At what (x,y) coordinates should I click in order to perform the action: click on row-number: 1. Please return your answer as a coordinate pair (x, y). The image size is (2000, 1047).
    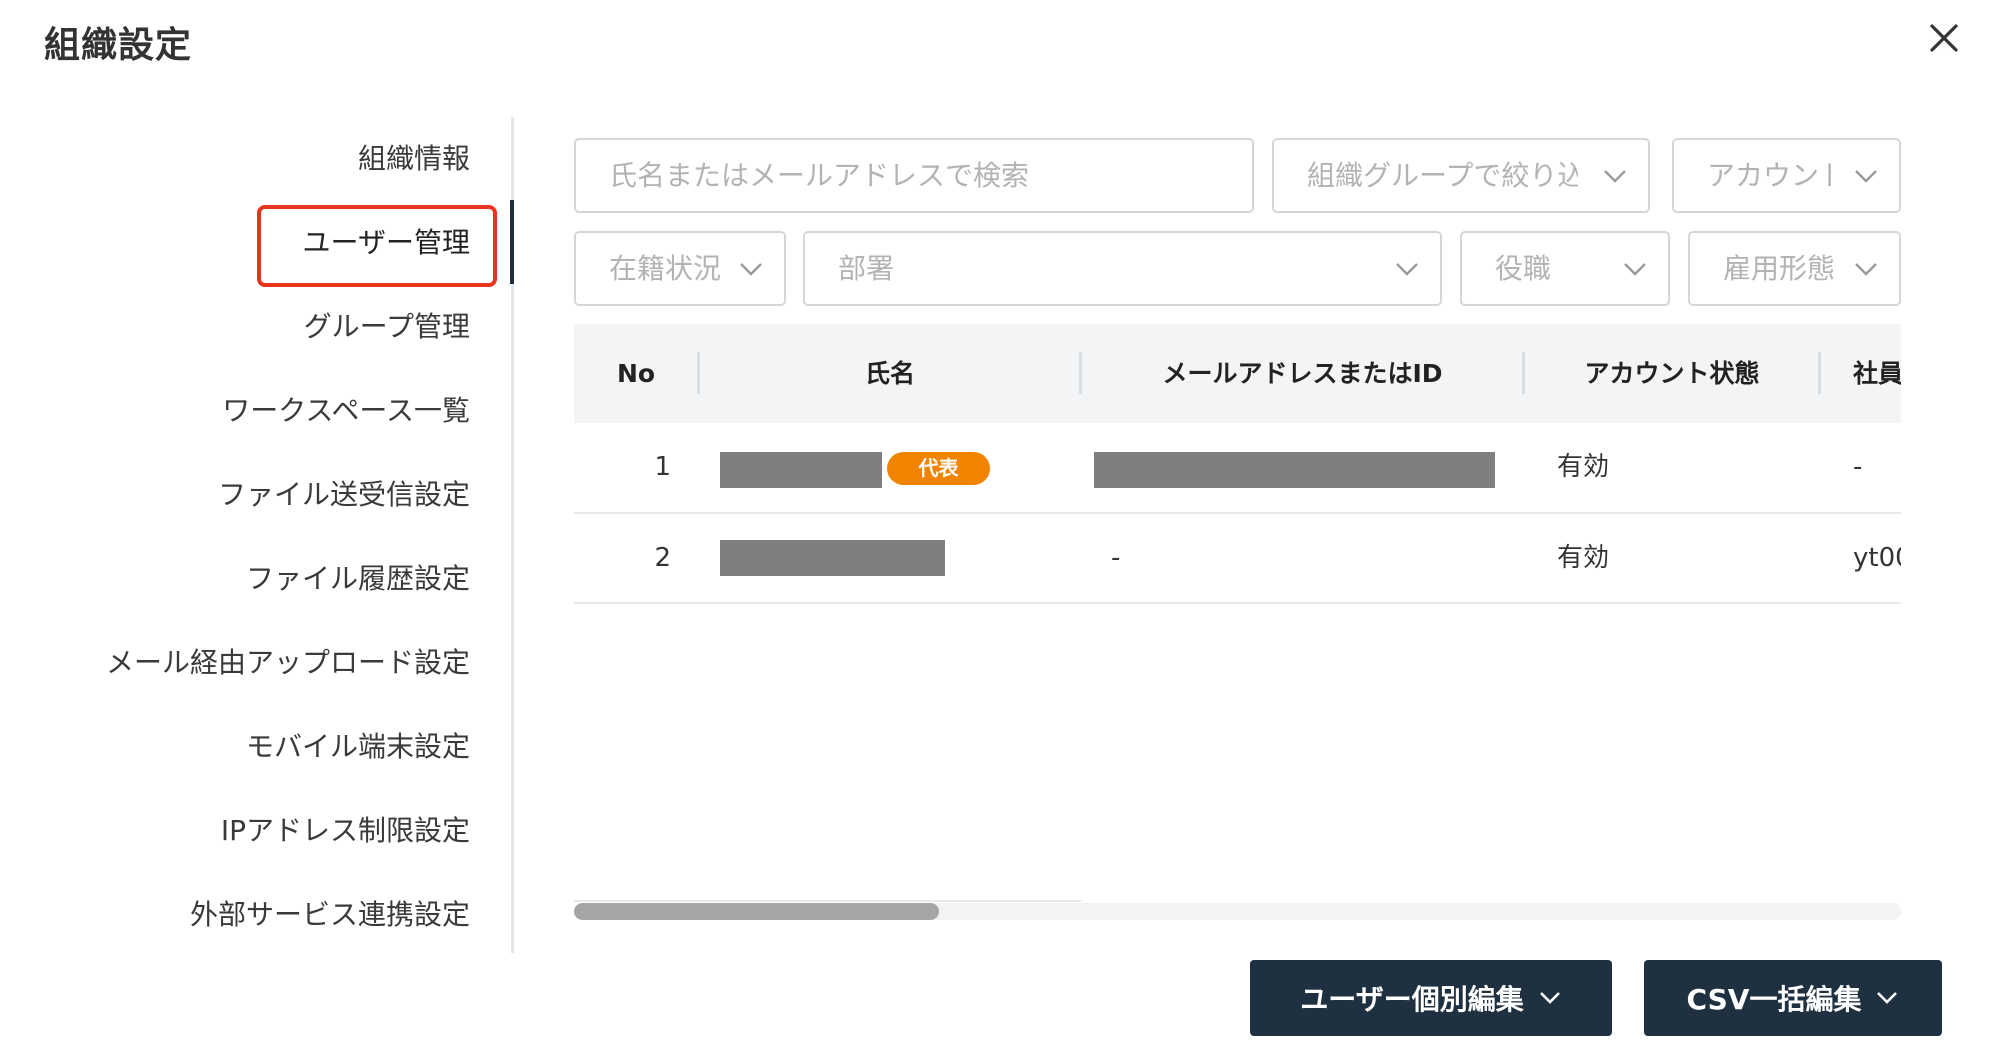
    Looking at the image, I should click on (662, 467).